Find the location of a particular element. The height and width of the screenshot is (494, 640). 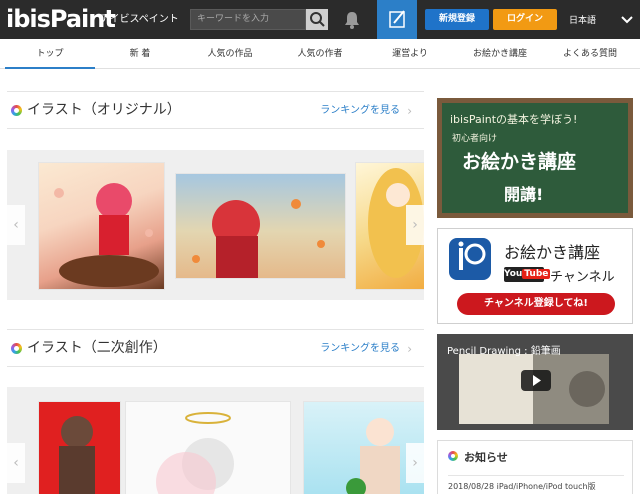

youtube-logo: You Tube is located at coordinates (527, 274).